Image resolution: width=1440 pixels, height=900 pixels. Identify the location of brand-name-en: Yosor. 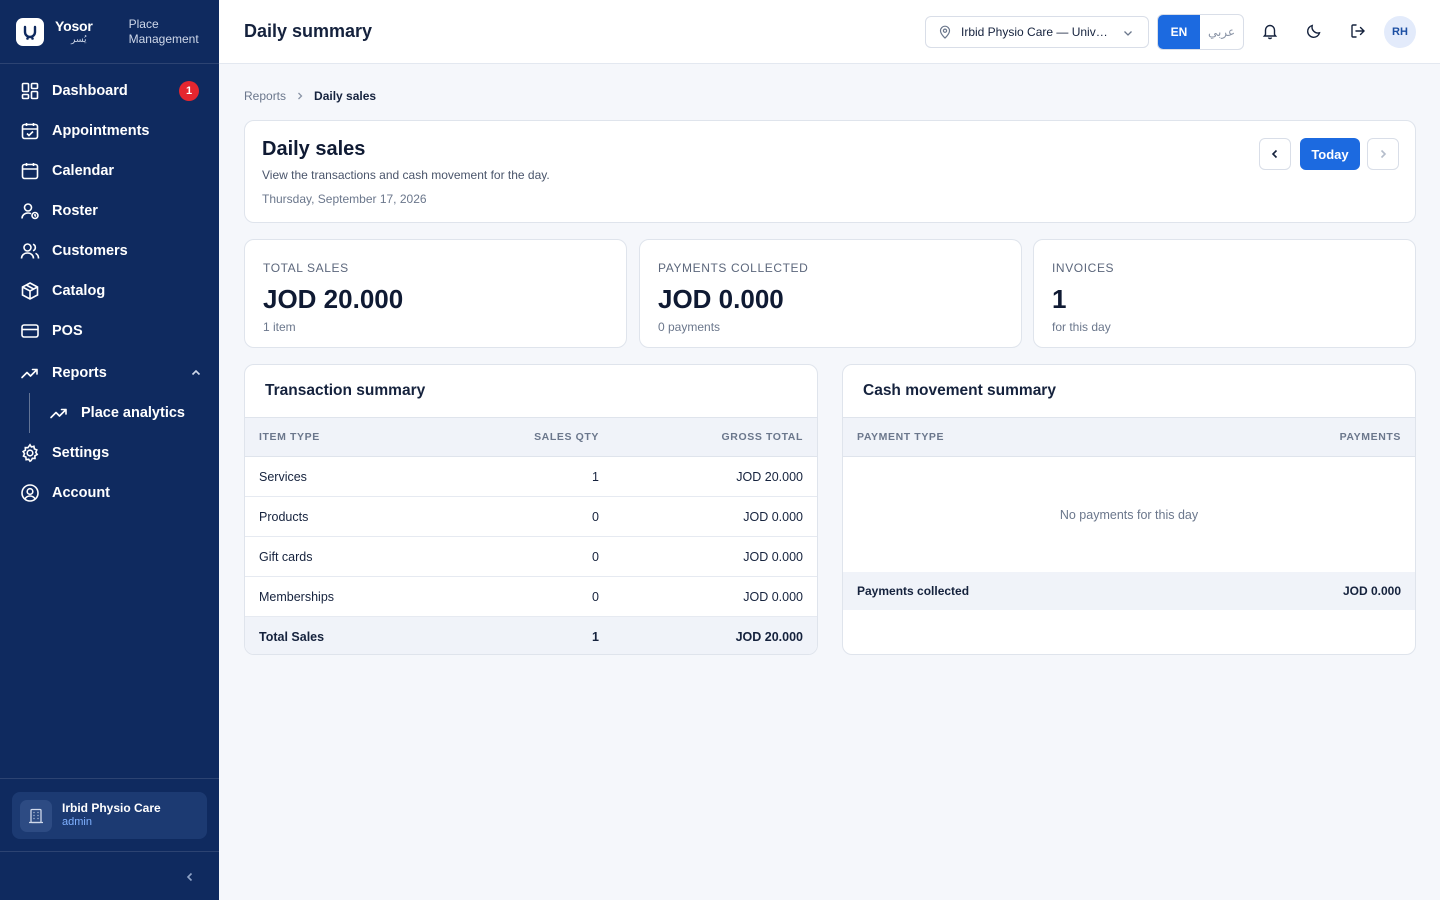
(74, 26).